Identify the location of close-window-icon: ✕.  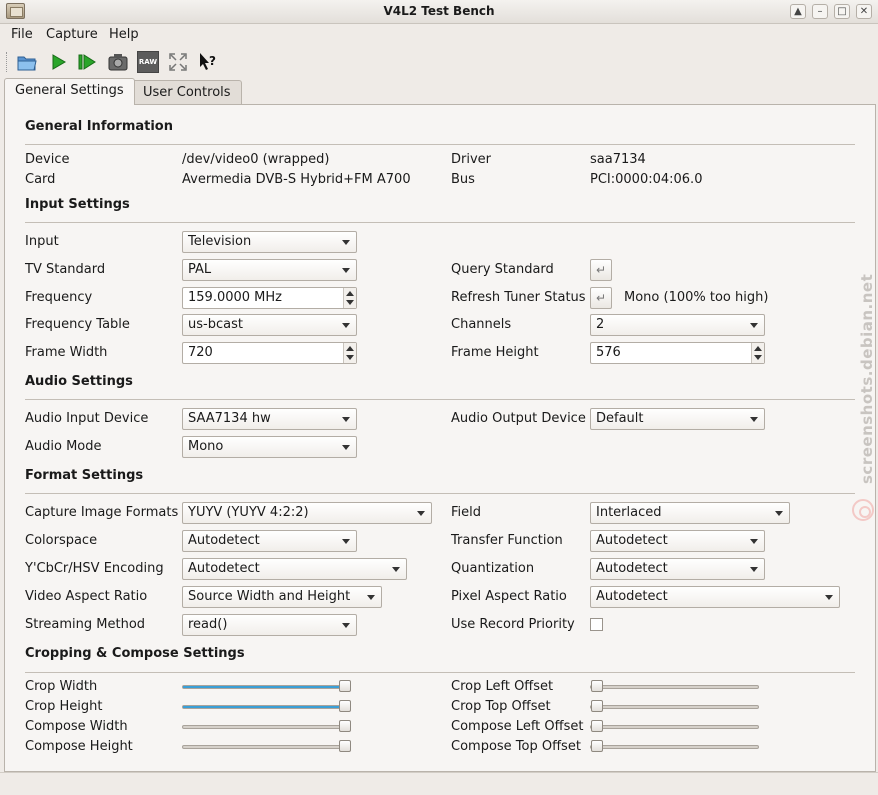
(864, 11).